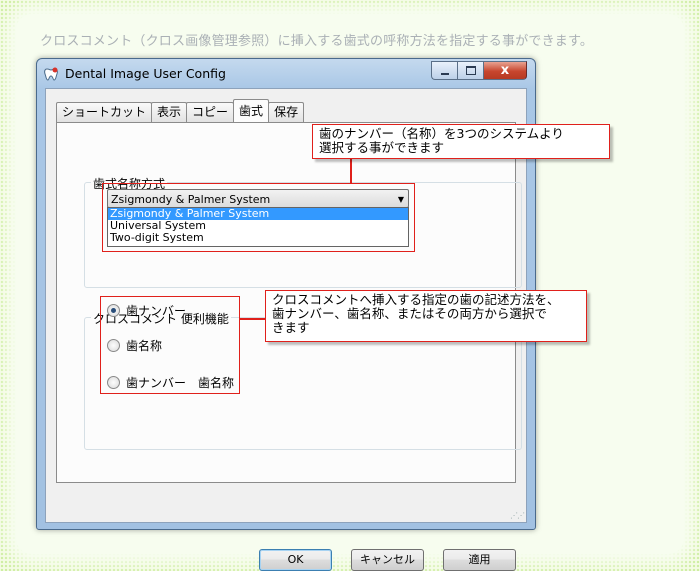  I want to click on callout-line: クロスコメントへ挿入する指定の歯の記述方法を、, so click(416, 299).